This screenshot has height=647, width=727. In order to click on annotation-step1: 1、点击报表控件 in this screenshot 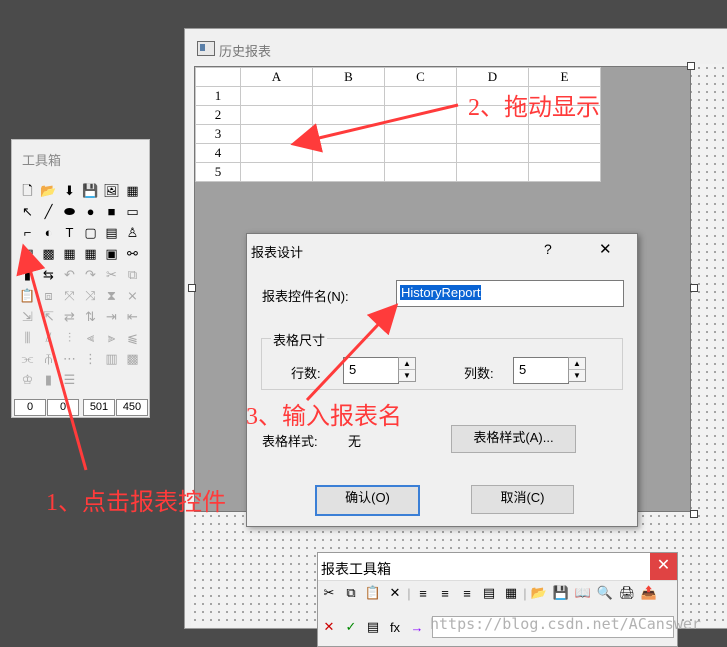, I will do `click(136, 503)`.